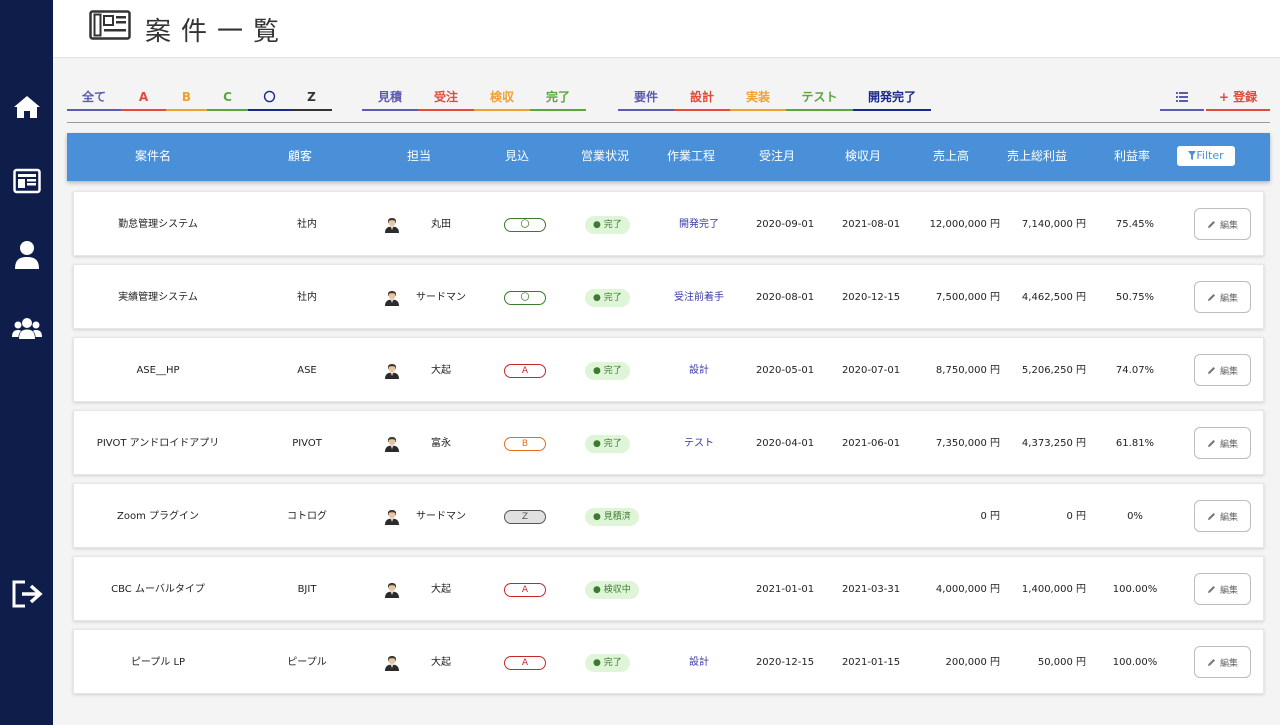  Describe the element at coordinates (307, 662) in the screenshot. I see `client-name: ピープル` at that location.